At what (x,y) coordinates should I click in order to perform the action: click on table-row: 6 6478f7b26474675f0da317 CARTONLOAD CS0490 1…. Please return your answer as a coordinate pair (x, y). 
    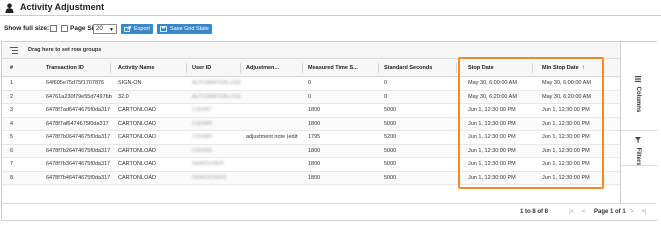
    Looking at the image, I should click on (311, 151).